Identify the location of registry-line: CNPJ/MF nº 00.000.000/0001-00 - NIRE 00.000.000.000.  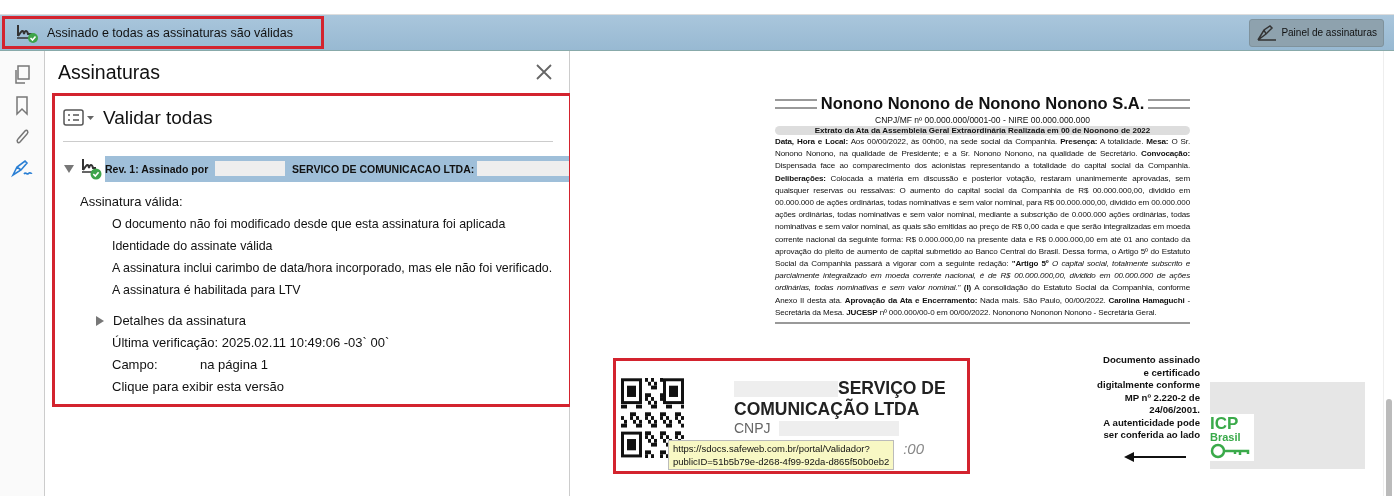
(982, 120).